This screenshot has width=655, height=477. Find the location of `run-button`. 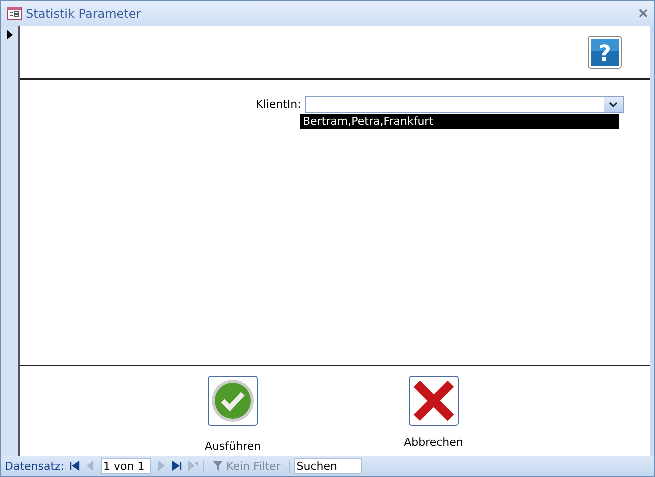

run-button is located at coordinates (233, 401).